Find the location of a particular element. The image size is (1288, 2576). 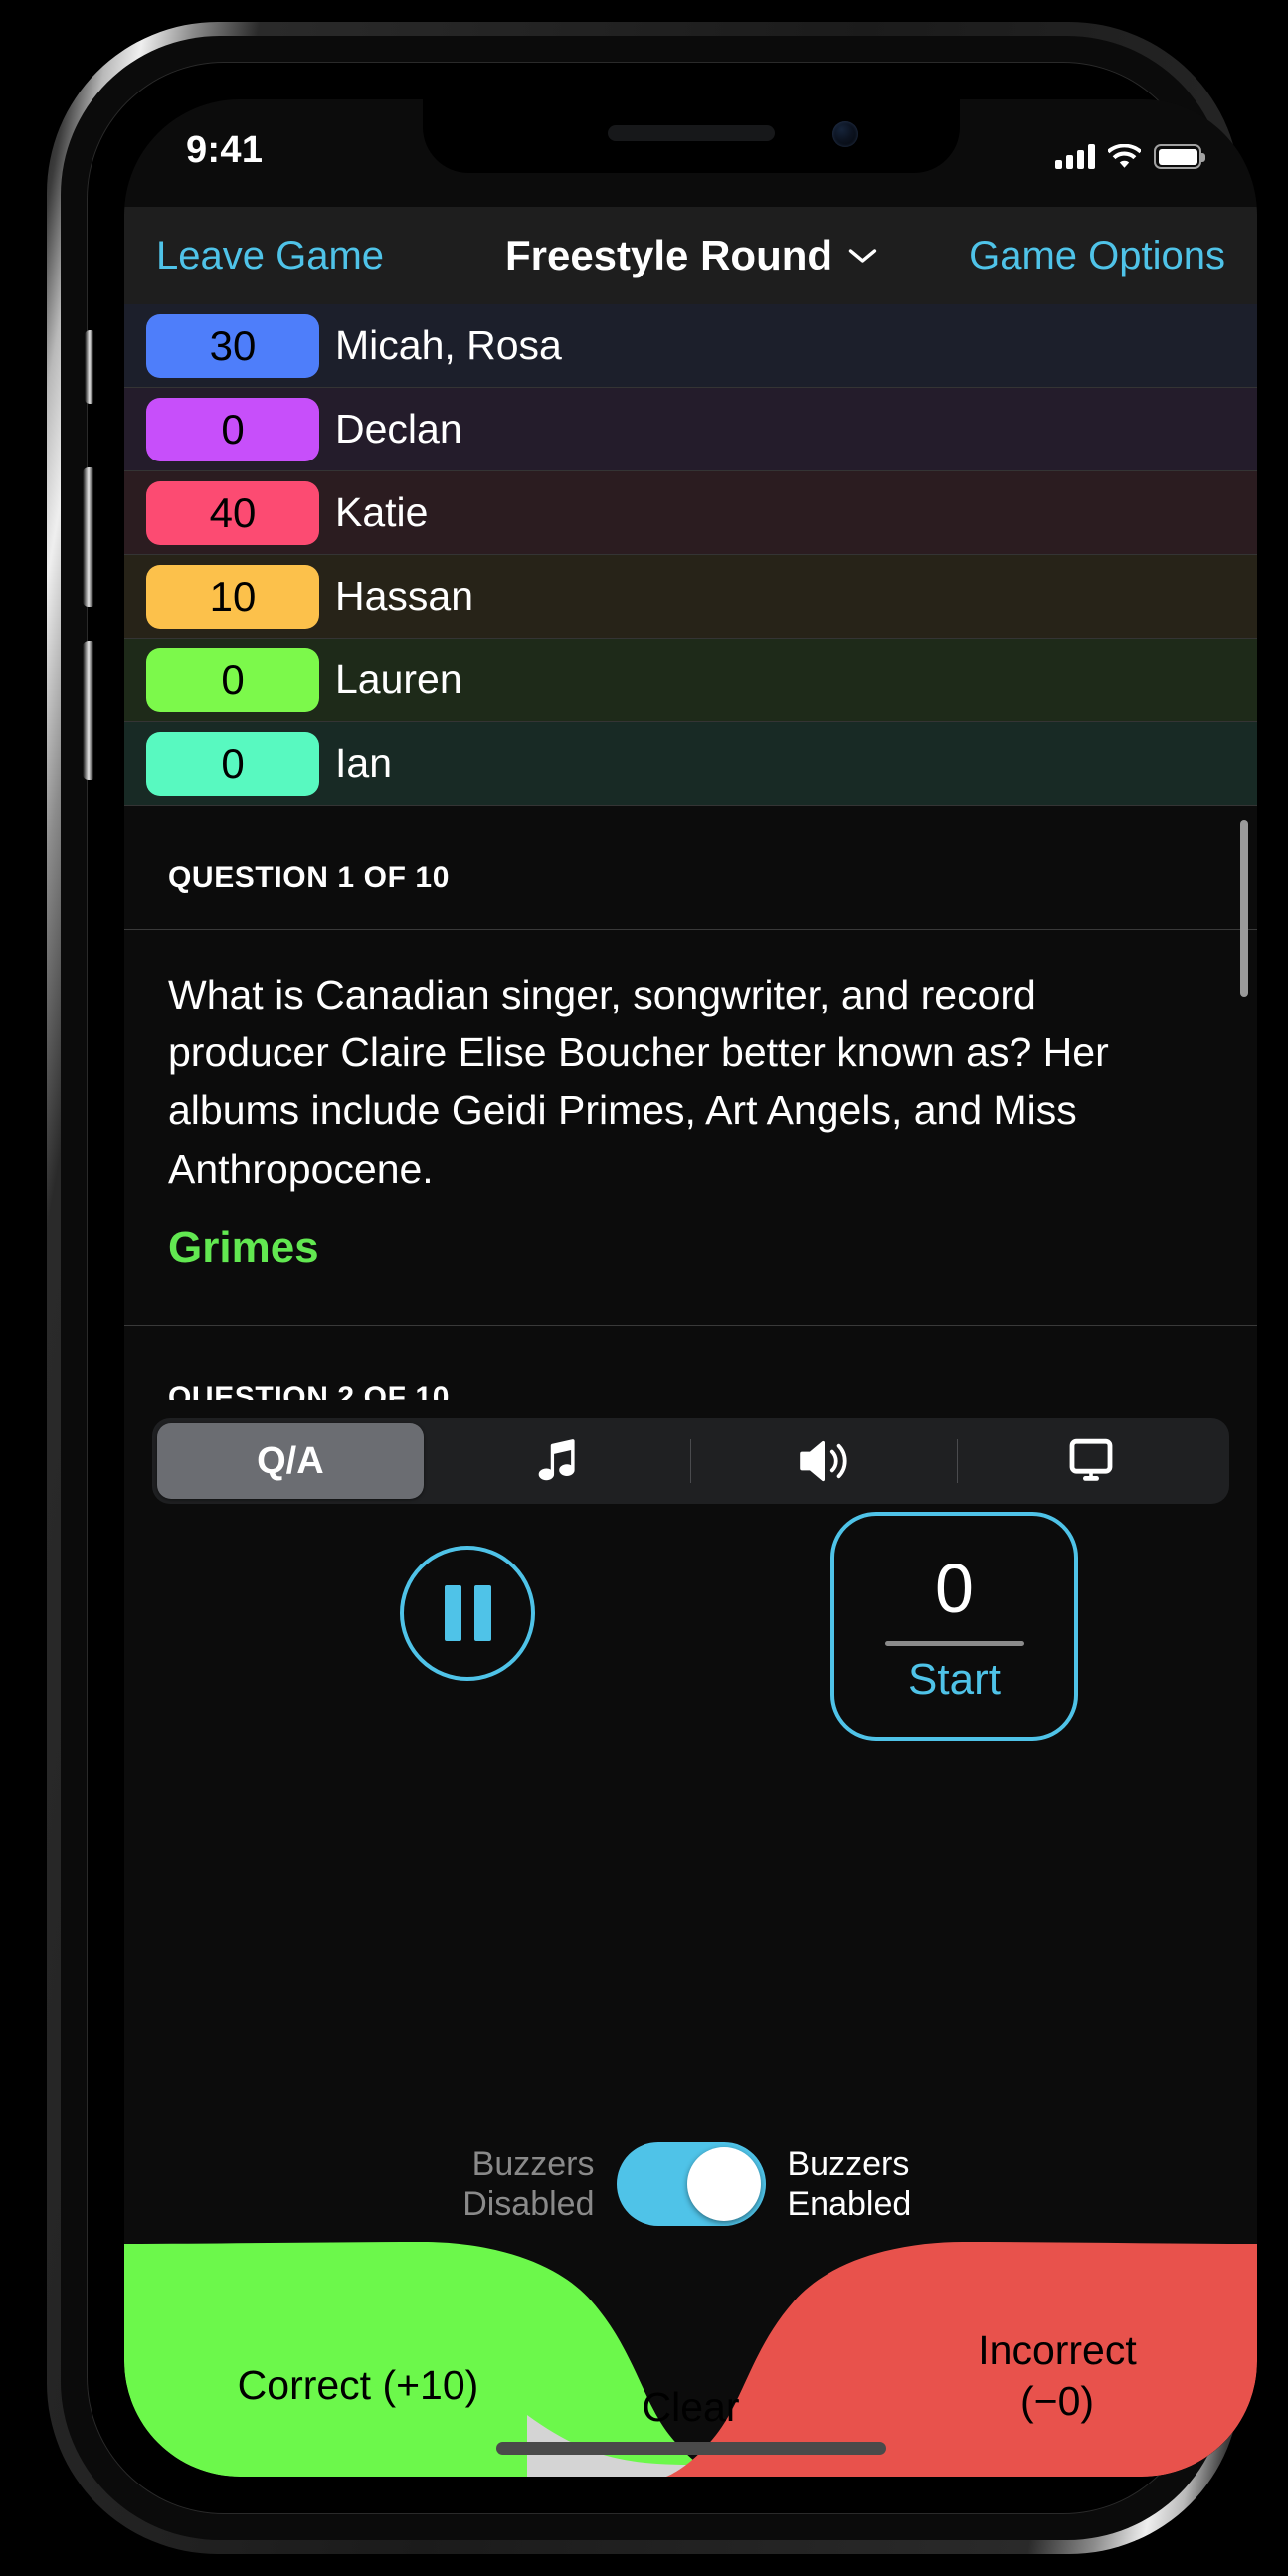

question-current-header: QUESTION 1 OF 10 is located at coordinates (309, 877).